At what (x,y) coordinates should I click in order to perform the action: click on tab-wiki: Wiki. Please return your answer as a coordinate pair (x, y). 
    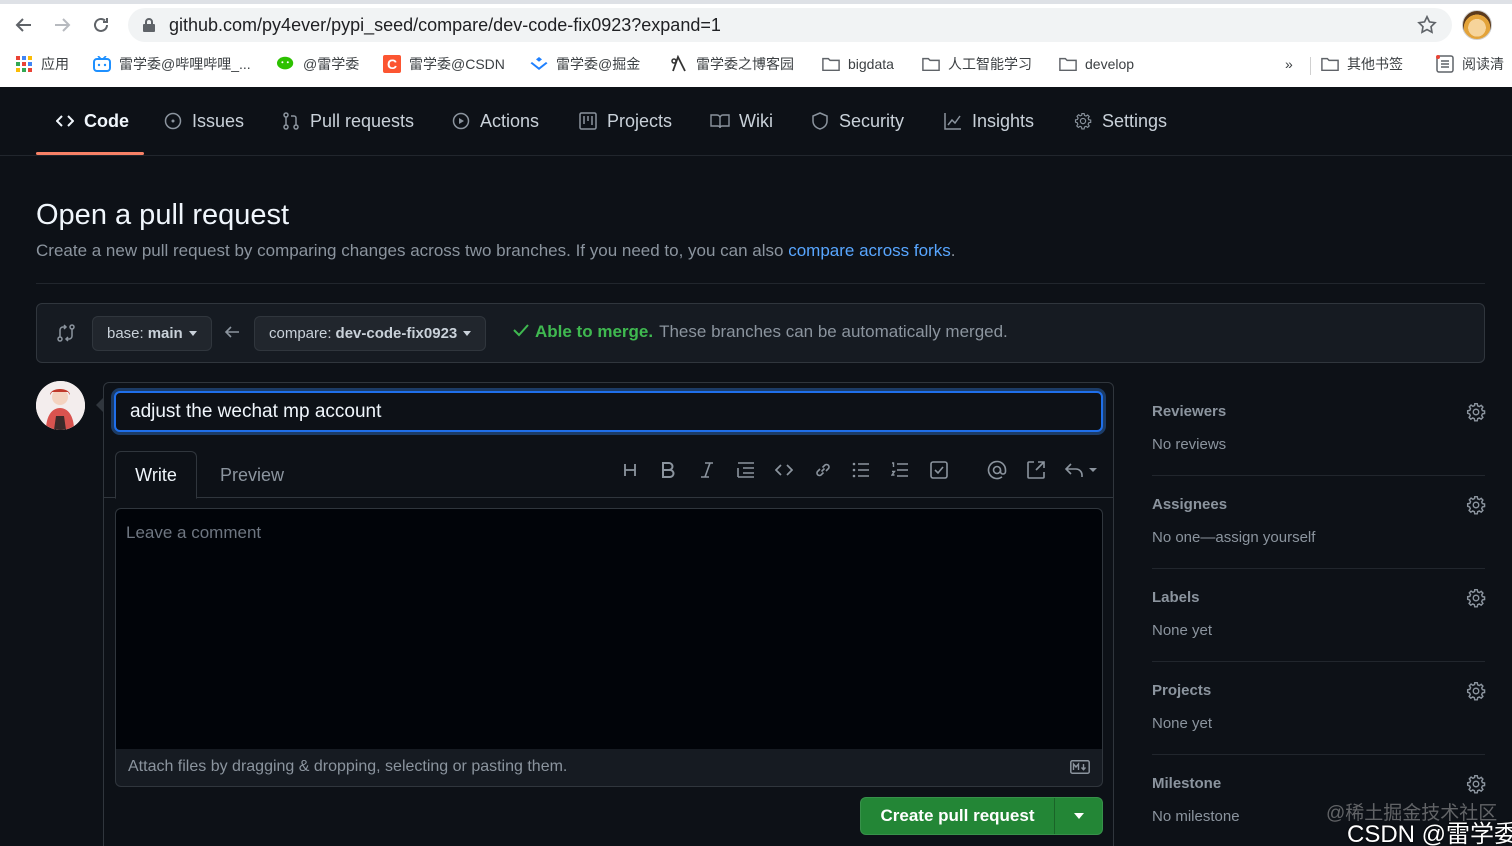
    Looking at the image, I should click on (741, 121).